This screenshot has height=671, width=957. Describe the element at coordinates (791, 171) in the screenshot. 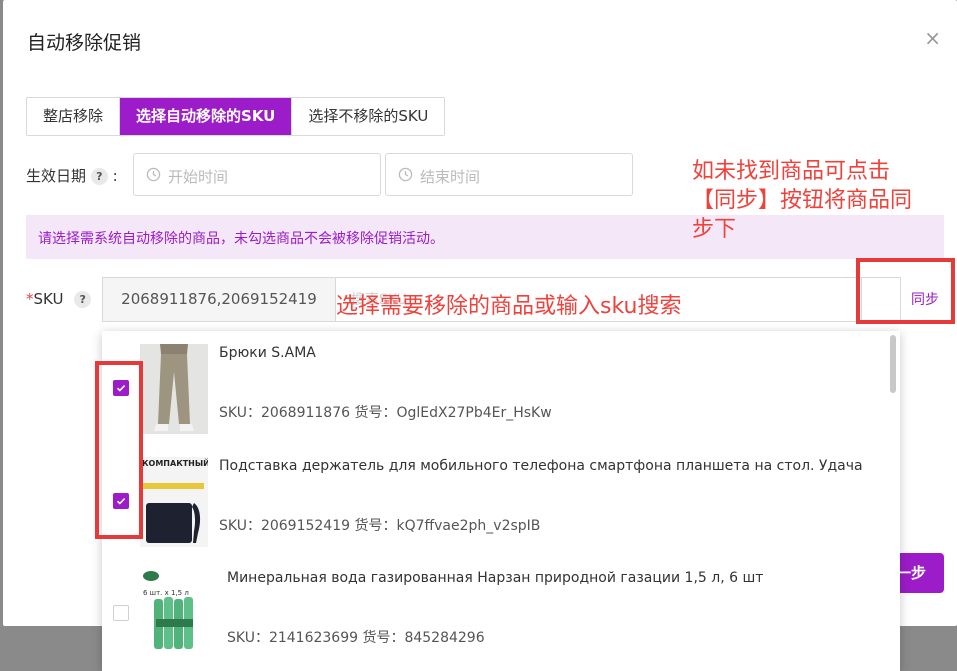

I see `annotation-line: 如未找到商品可点击` at that location.